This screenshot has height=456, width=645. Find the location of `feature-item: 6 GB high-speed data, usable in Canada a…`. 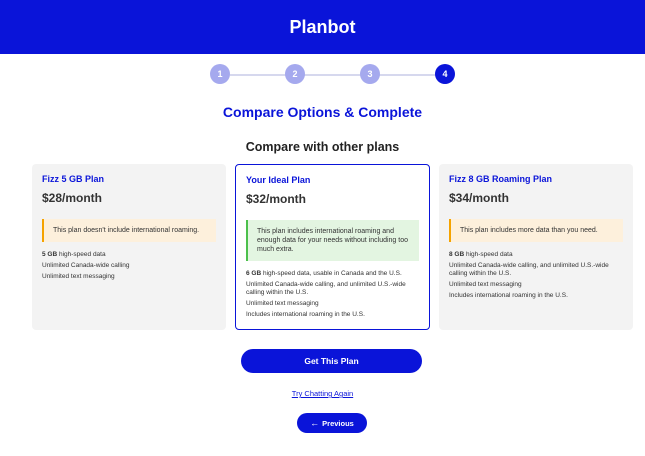

feature-item: 6 GB high-speed data, usable in Canada a… is located at coordinates (324, 273).